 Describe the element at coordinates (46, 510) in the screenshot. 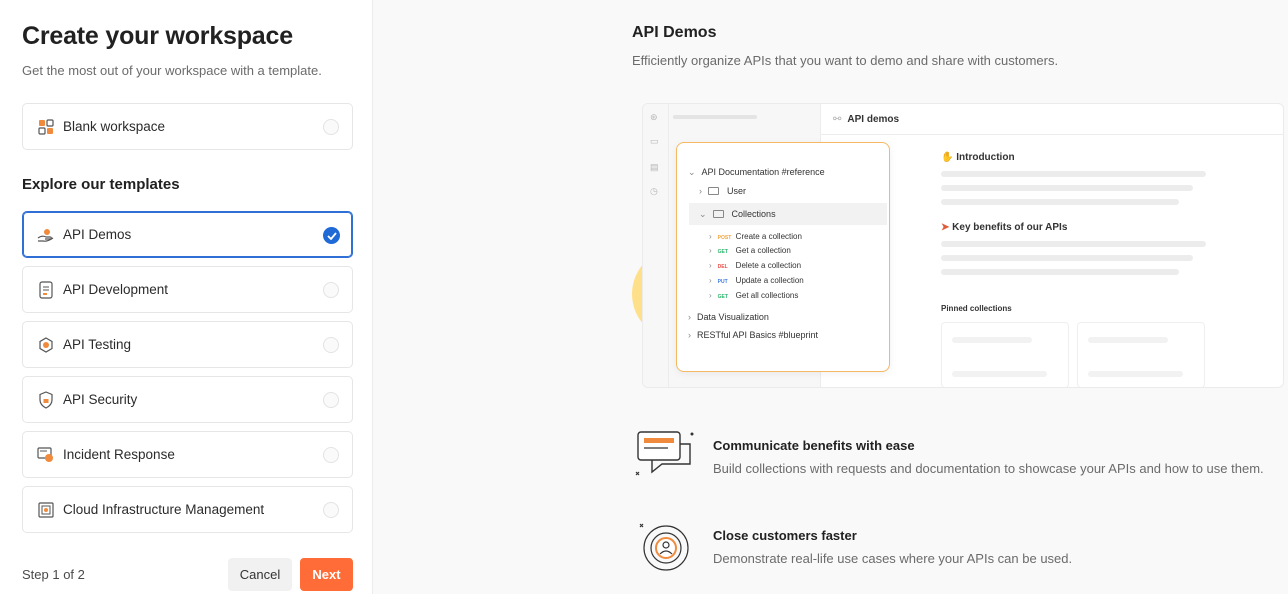

I see `cloud-server-icon` at that location.